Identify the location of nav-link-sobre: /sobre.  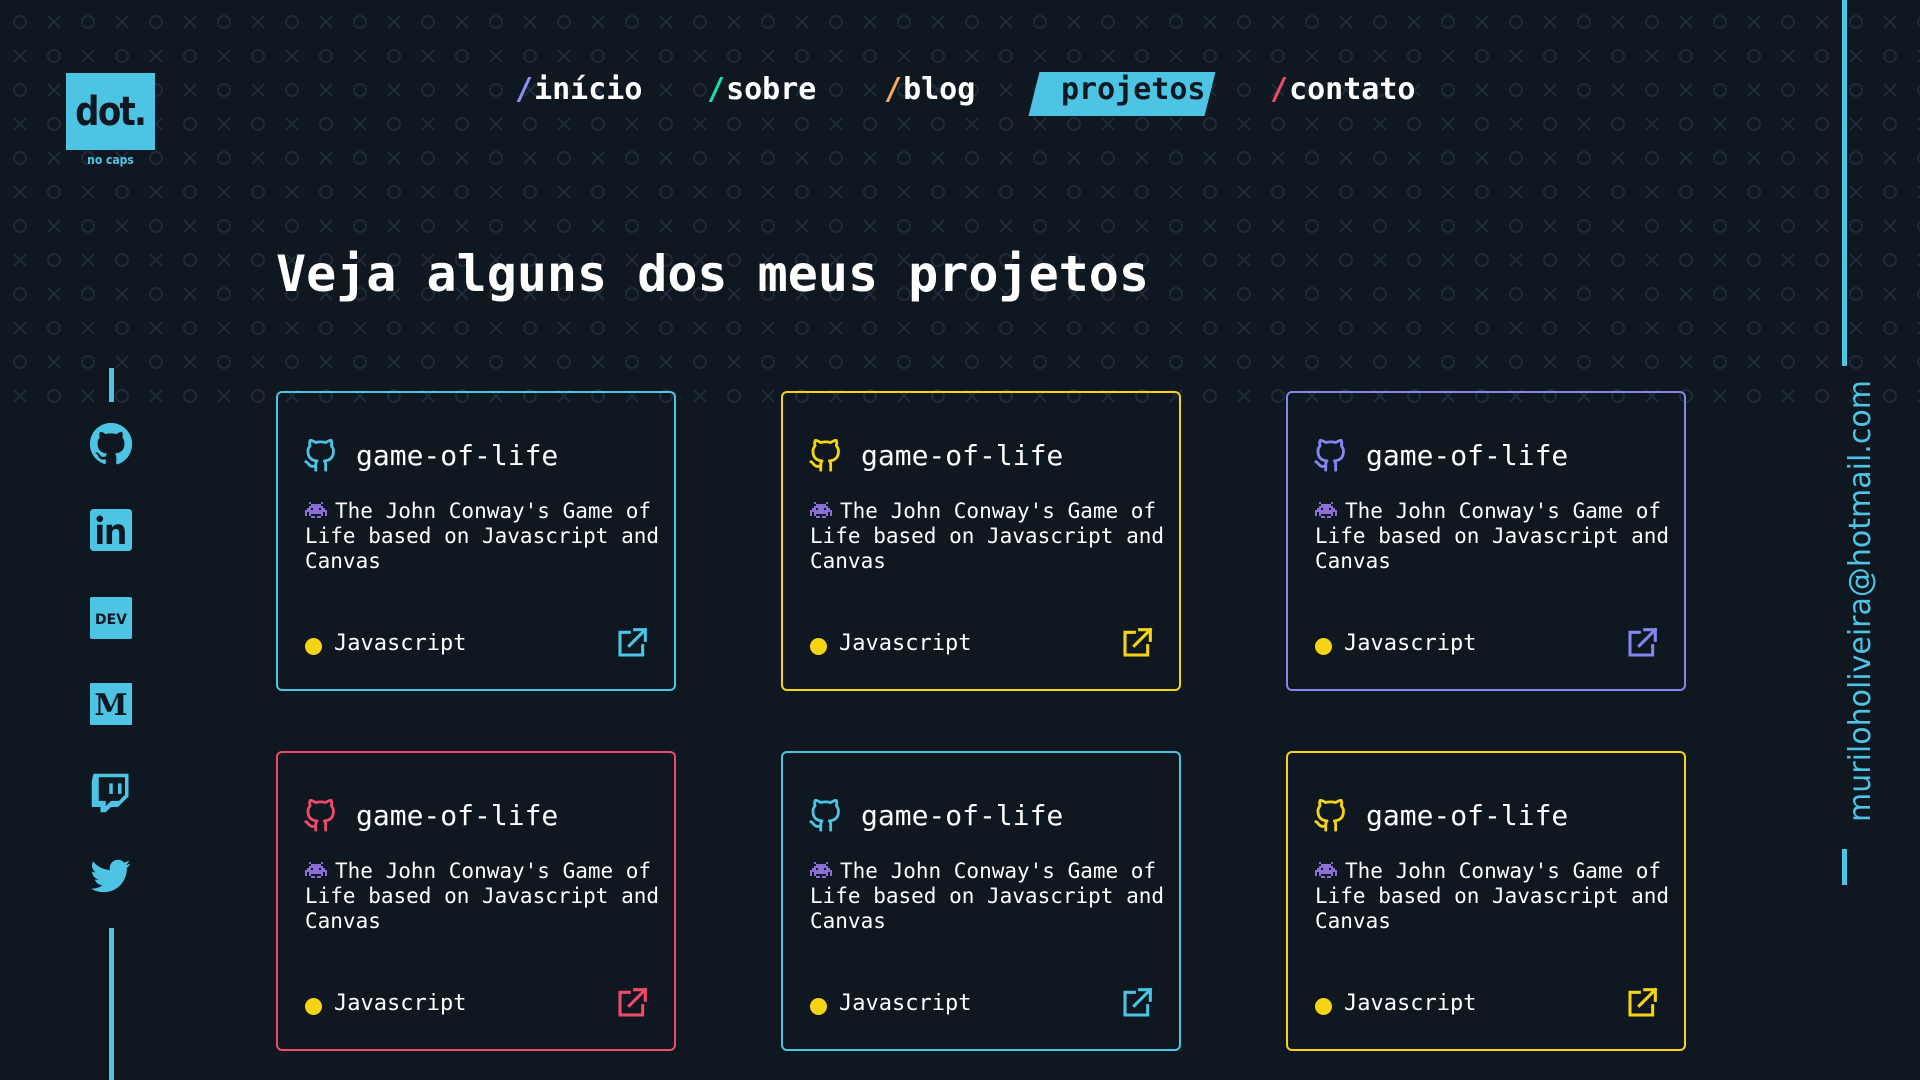
(761, 89).